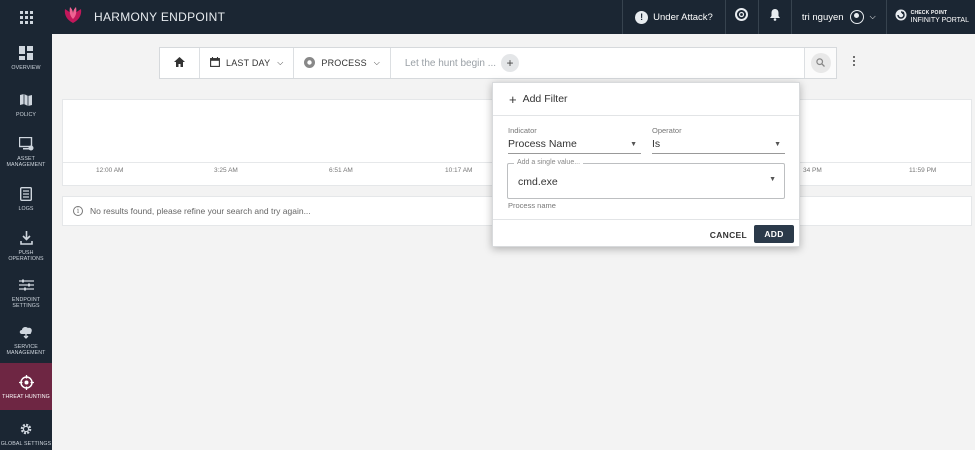 Image resolution: width=975 pixels, height=450 pixels. Describe the element at coordinates (929, 13) in the screenshot. I see `portal-small-label: CHECK POINT` at that location.